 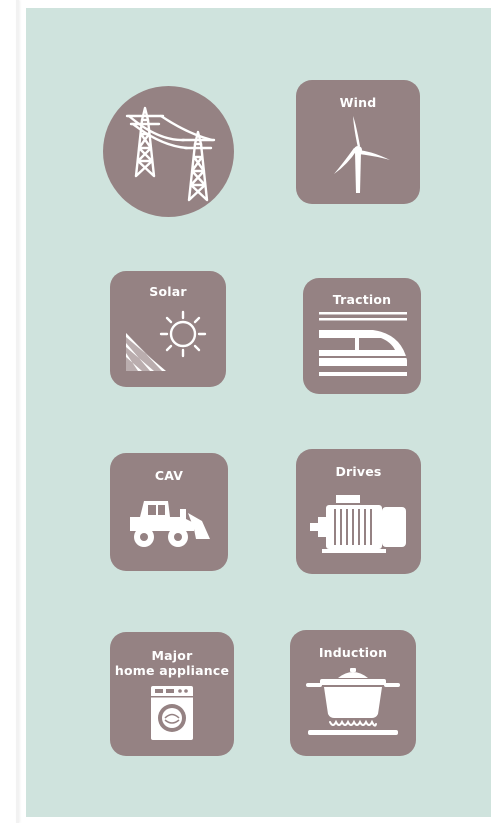 I want to click on left-border, so click(x=17, y=411).